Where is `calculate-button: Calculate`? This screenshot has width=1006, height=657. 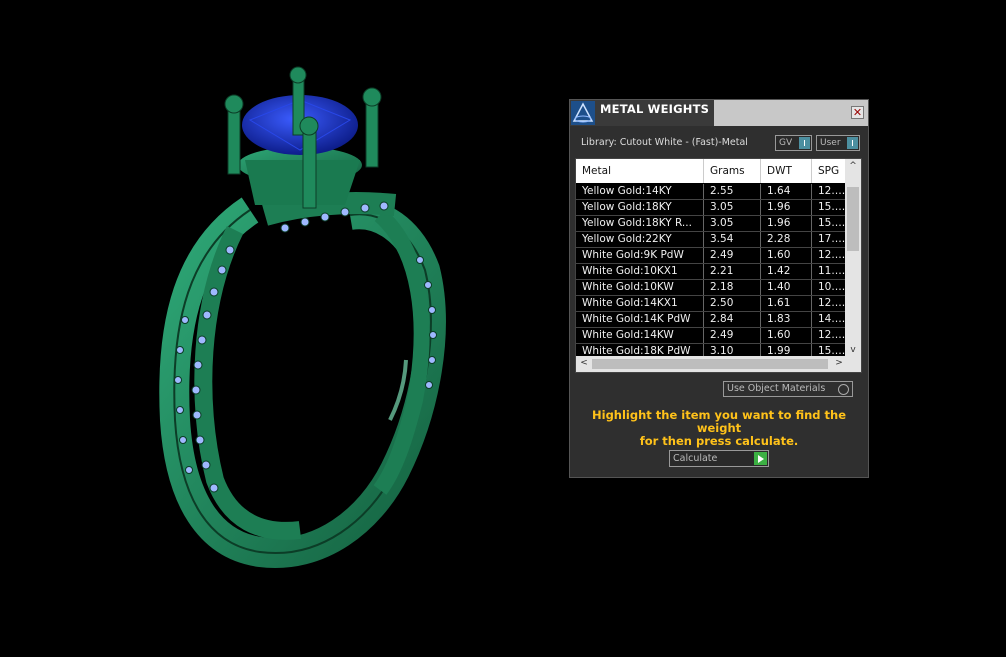 calculate-button: Calculate is located at coordinates (719, 458).